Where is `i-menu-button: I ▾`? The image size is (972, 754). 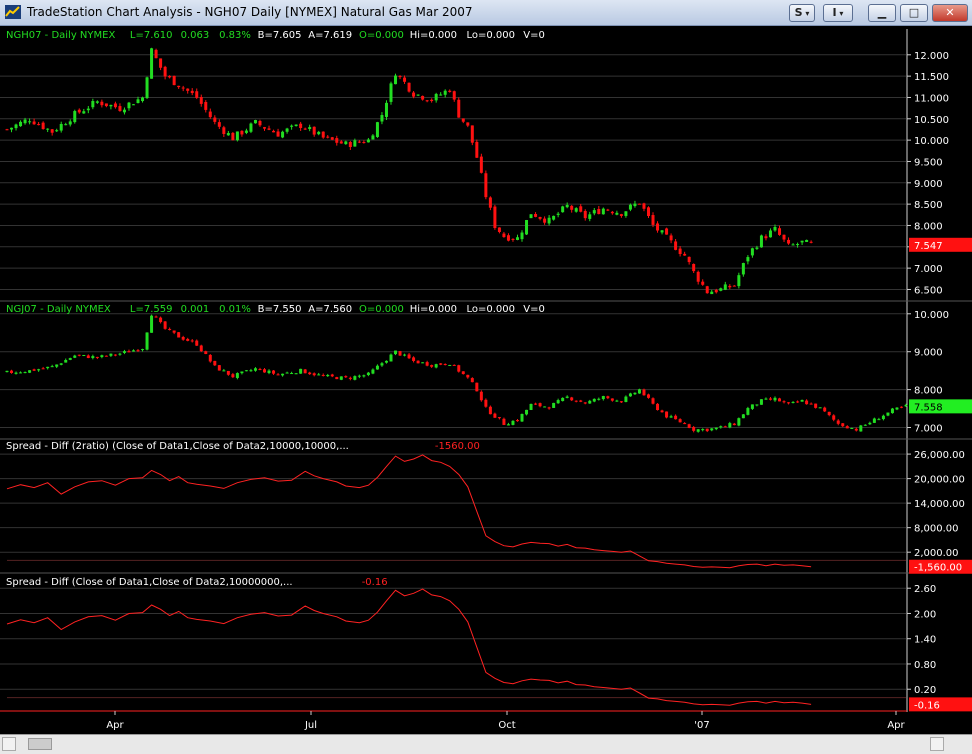
i-menu-button: I ▾ is located at coordinates (838, 13).